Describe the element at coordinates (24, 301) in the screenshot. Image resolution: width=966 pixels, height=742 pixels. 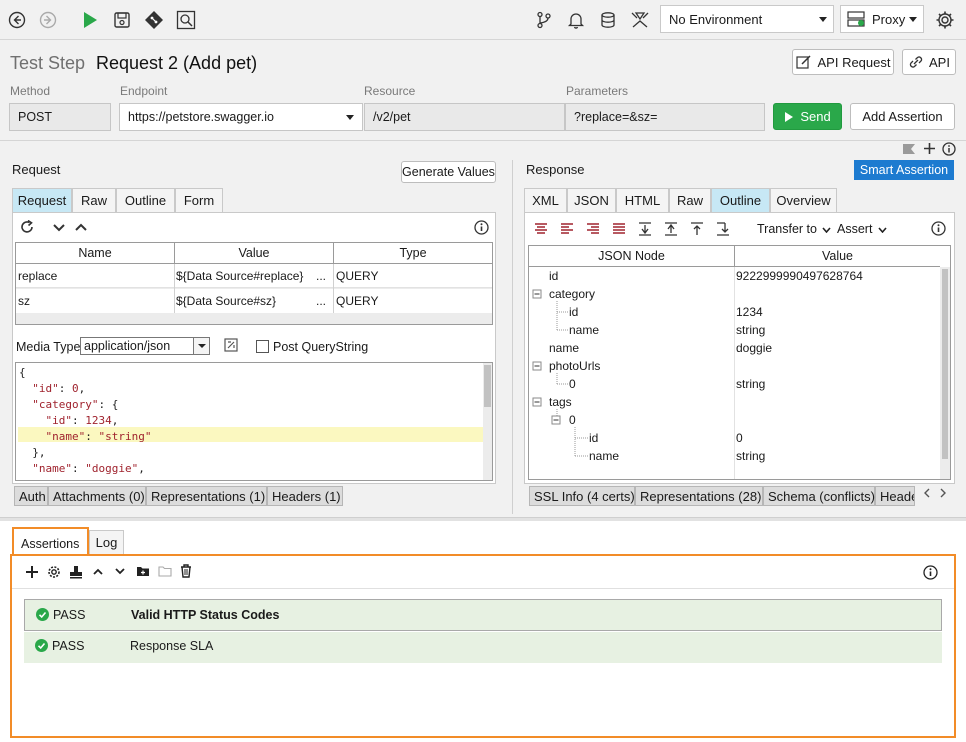
I see `param-name: sz` at that location.